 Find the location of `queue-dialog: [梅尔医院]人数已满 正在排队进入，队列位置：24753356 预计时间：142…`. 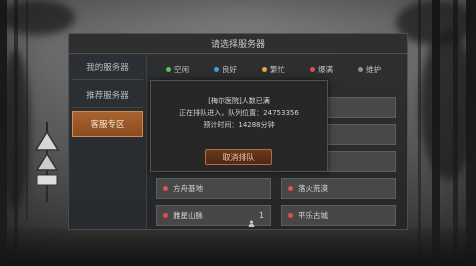

queue-dialog: [梅尔医院]人数已满 正在排队进入，队列位置：24753356 预计时间：142… is located at coordinates (239, 126).